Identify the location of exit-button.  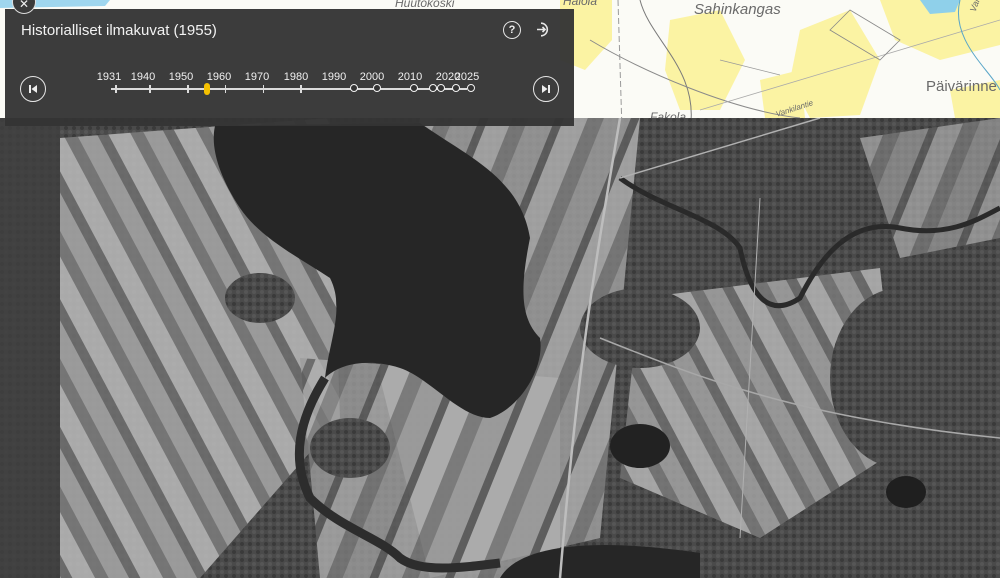
(543, 29).